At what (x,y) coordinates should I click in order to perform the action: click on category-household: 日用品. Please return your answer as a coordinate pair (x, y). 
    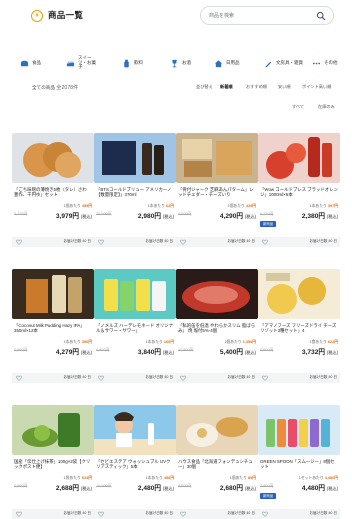
    Looking at the image, I should click on (227, 63).